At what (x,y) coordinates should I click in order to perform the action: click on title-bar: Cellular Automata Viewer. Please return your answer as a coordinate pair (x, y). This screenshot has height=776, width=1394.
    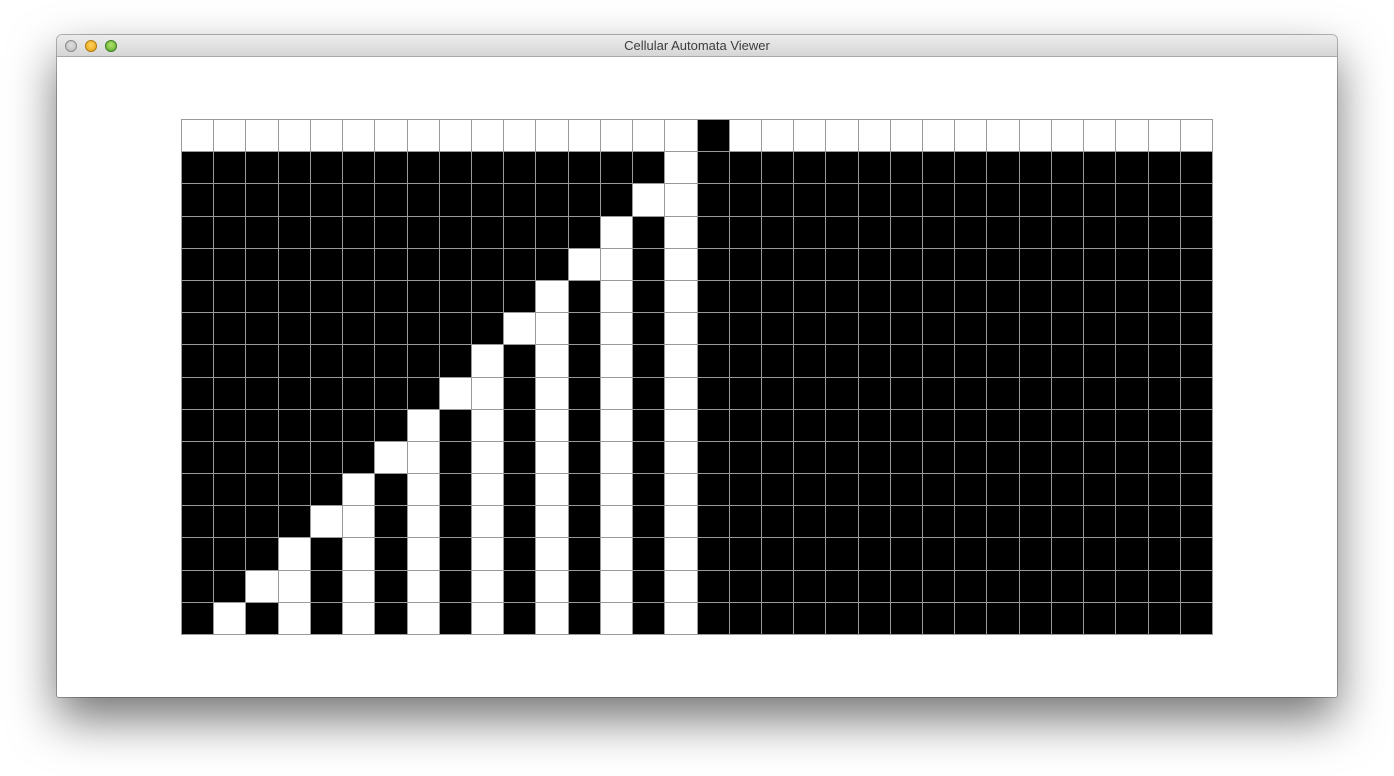
    Looking at the image, I should click on (697, 46).